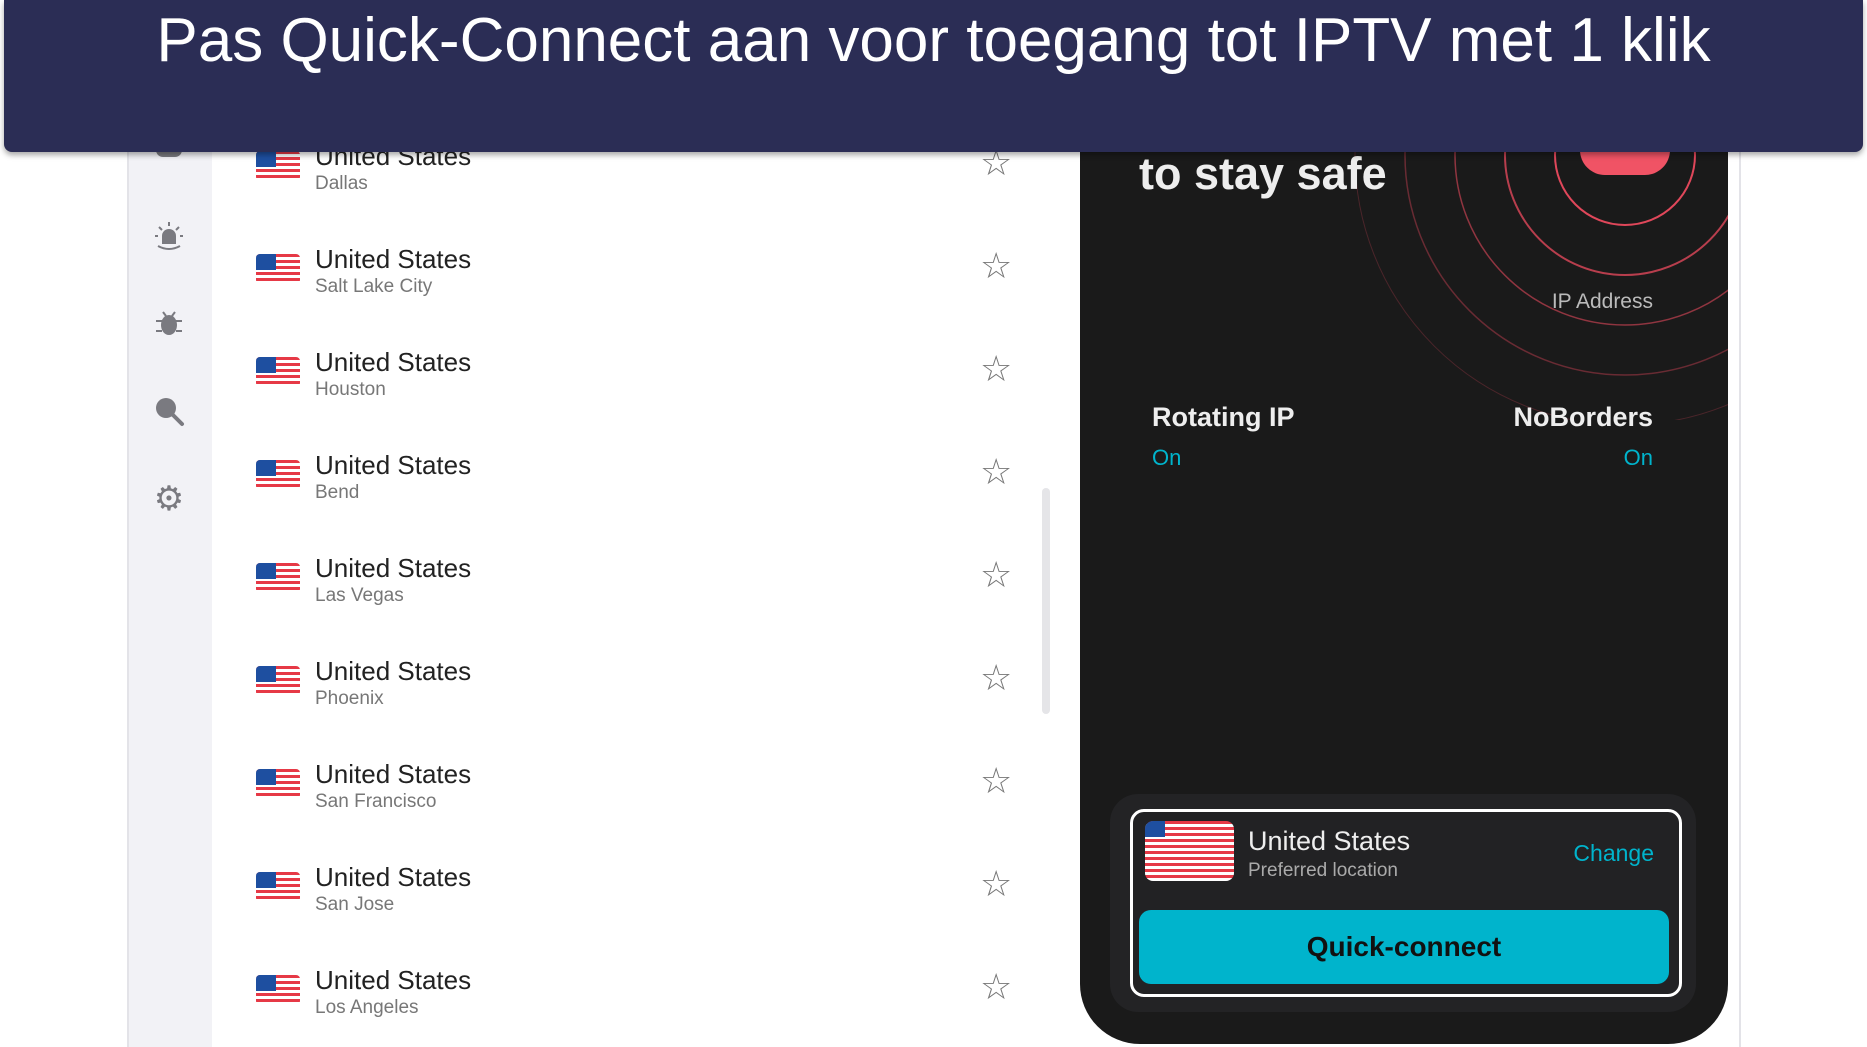 The image size is (1867, 1047). What do you see at coordinates (169, 236) in the screenshot?
I see `alarm-icon` at bounding box center [169, 236].